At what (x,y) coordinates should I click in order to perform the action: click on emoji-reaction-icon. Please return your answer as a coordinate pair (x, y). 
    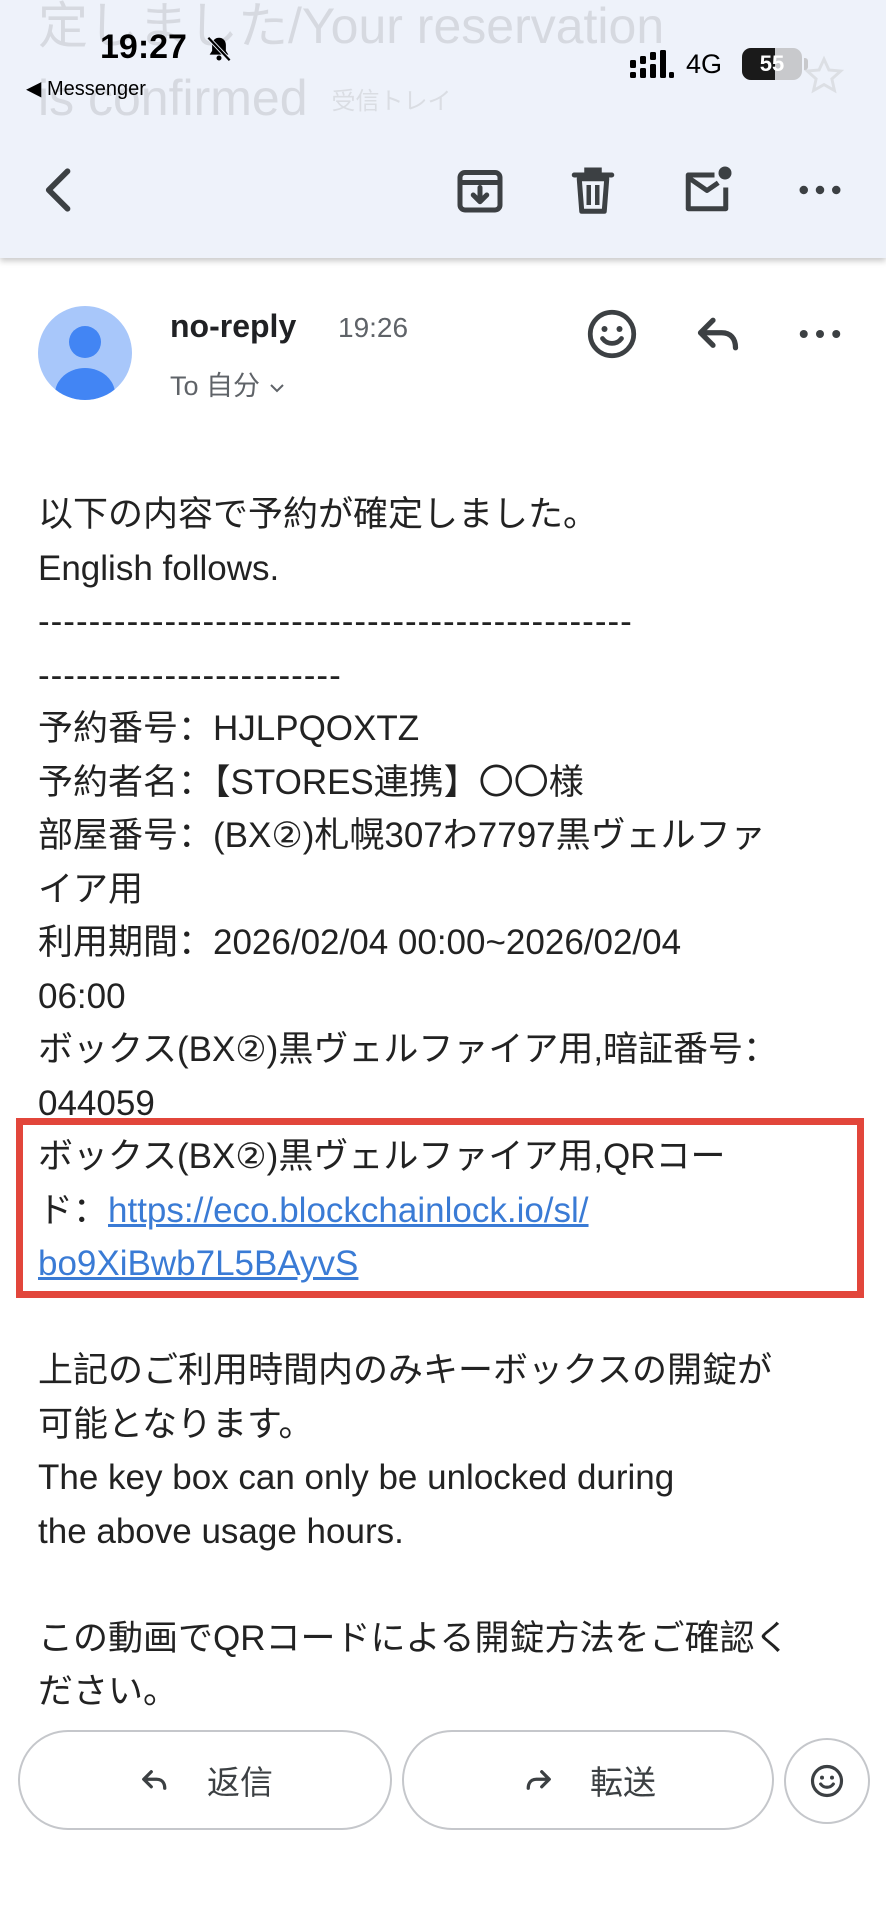
    Looking at the image, I should click on (612, 334).